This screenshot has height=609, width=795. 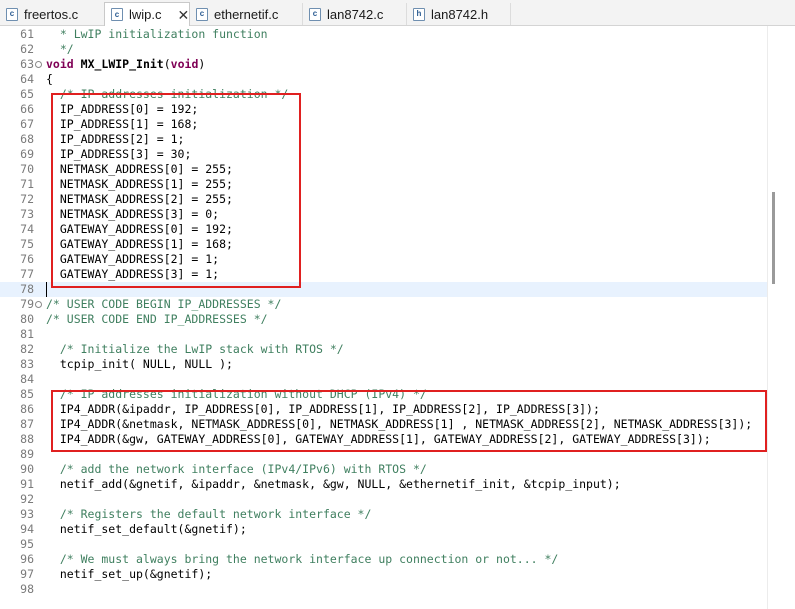 What do you see at coordinates (139, 199) in the screenshot?
I see `code-text: NETMASK_ADDRESS[2] = 255;` at bounding box center [139, 199].